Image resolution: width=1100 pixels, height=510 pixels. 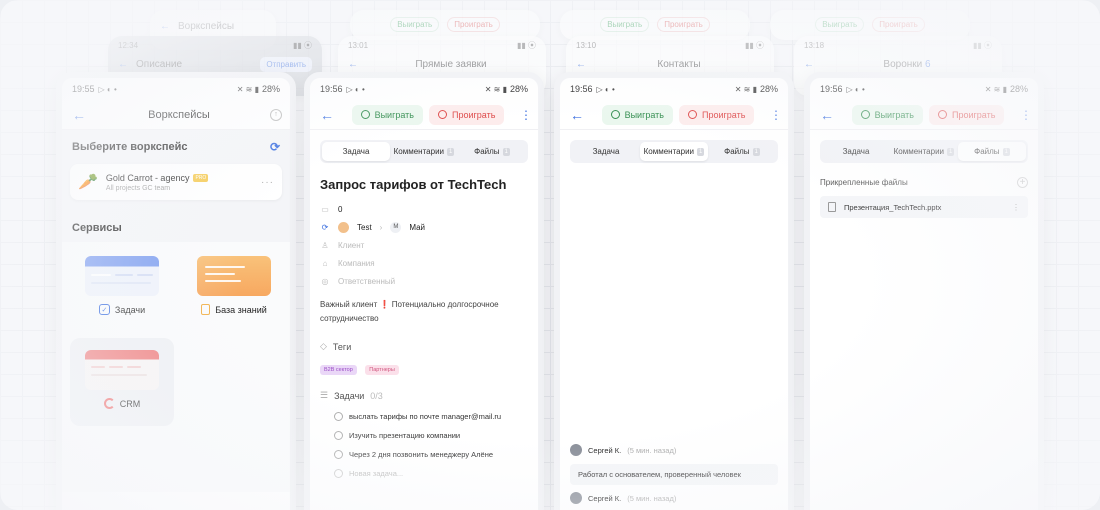 I want to click on lose-label: Проиграть, so click(x=723, y=114).